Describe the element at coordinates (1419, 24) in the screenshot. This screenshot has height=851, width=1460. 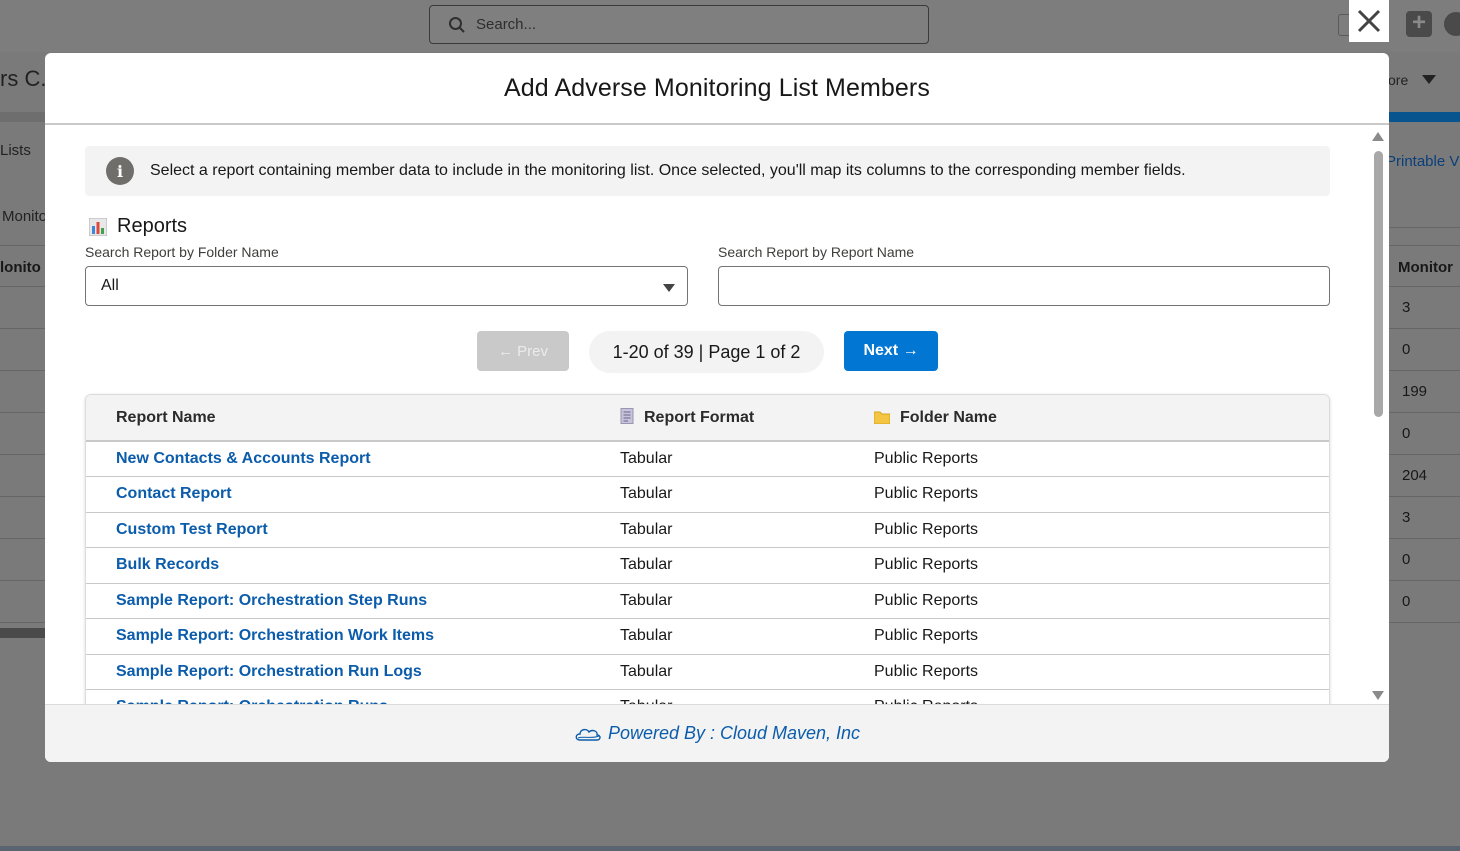
I see `plus-icon: +` at that location.